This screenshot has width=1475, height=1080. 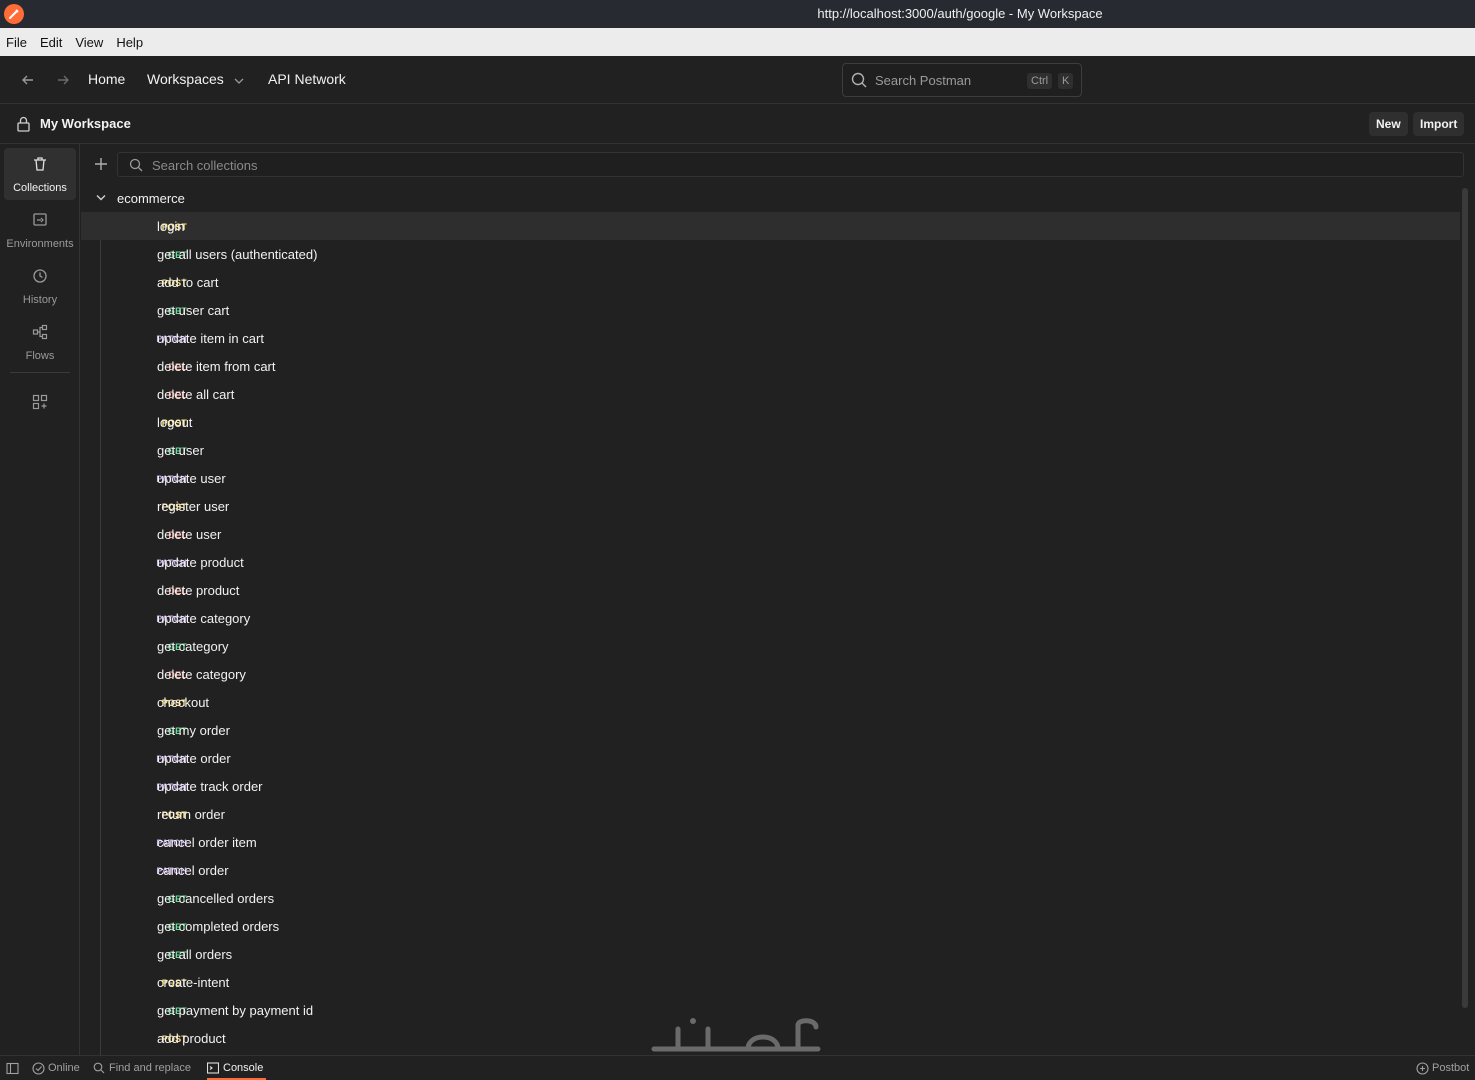 What do you see at coordinates (770, 282) in the screenshot?
I see `request-item: POST add to cart` at bounding box center [770, 282].